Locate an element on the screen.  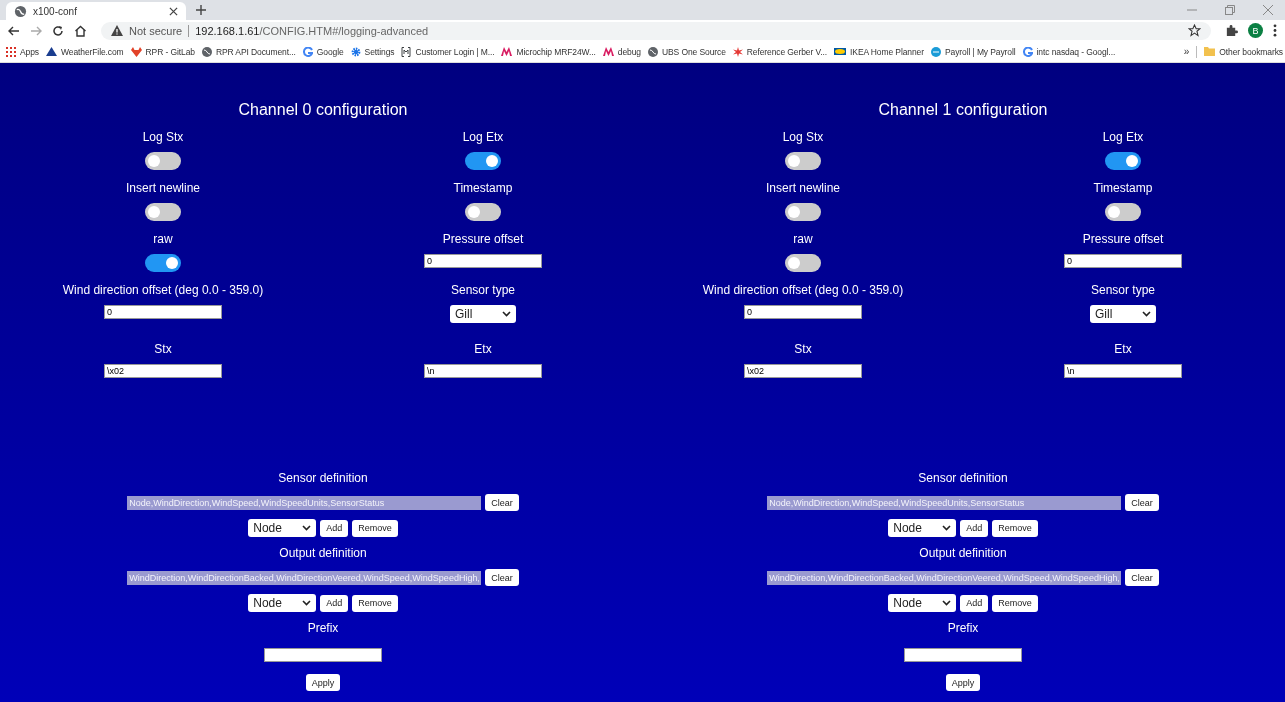
bookmark-item: Apps is located at coordinates (22, 51).